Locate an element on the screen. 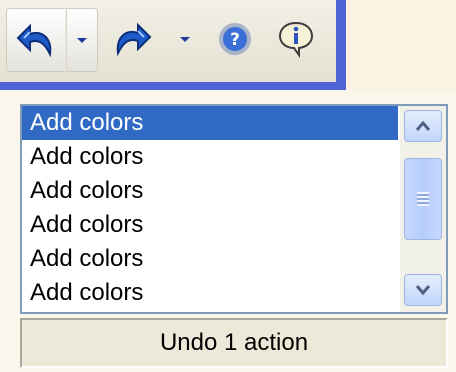 The image size is (456, 372). help-icon: ? is located at coordinates (235, 39).